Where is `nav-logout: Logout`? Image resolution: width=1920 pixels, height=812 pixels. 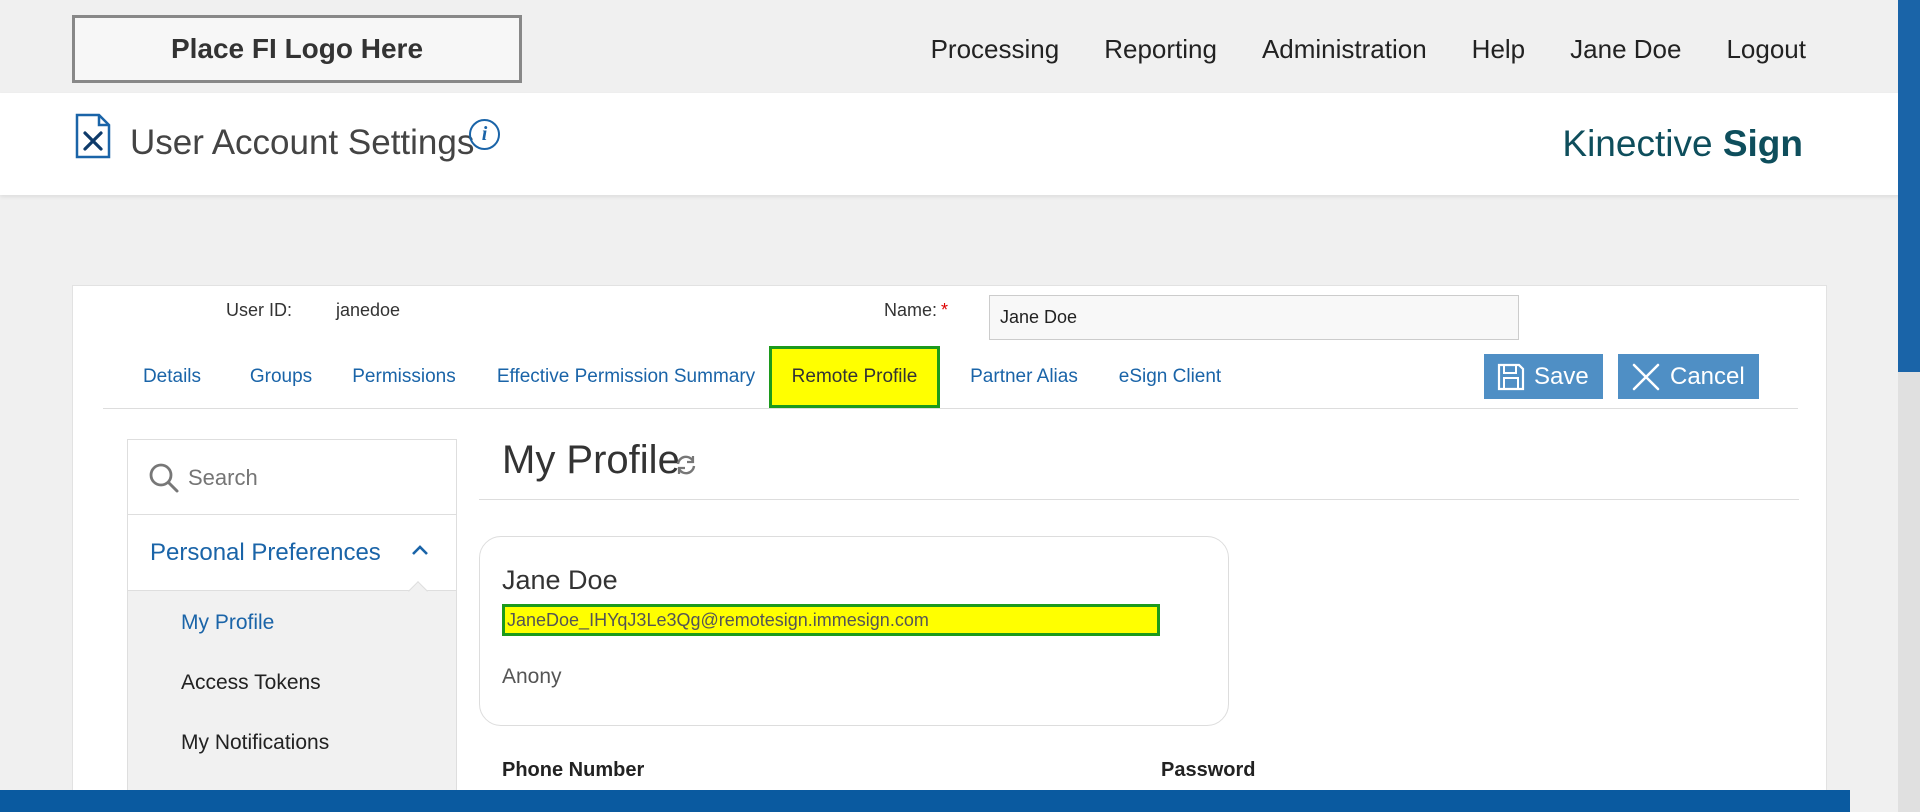 nav-logout: Logout is located at coordinates (1766, 49).